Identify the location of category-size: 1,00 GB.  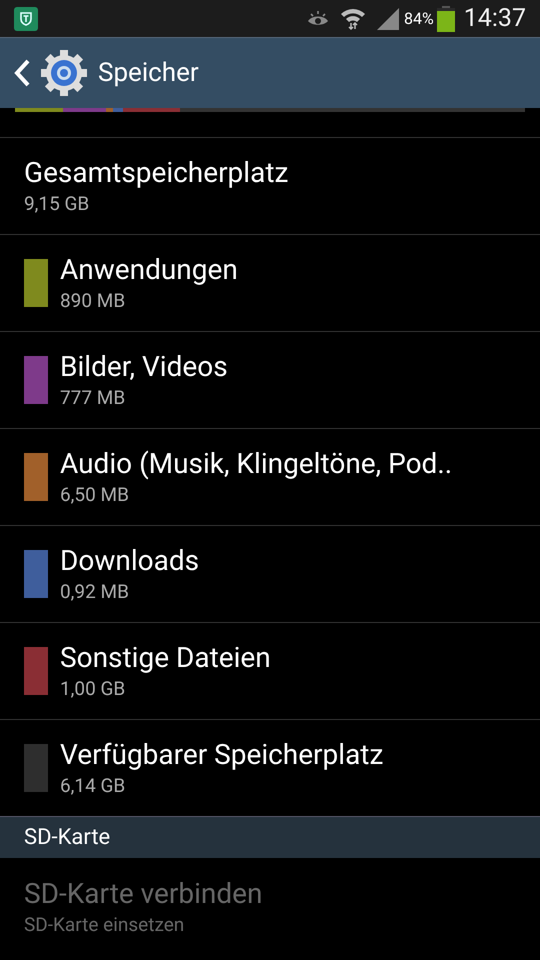
(93, 689).